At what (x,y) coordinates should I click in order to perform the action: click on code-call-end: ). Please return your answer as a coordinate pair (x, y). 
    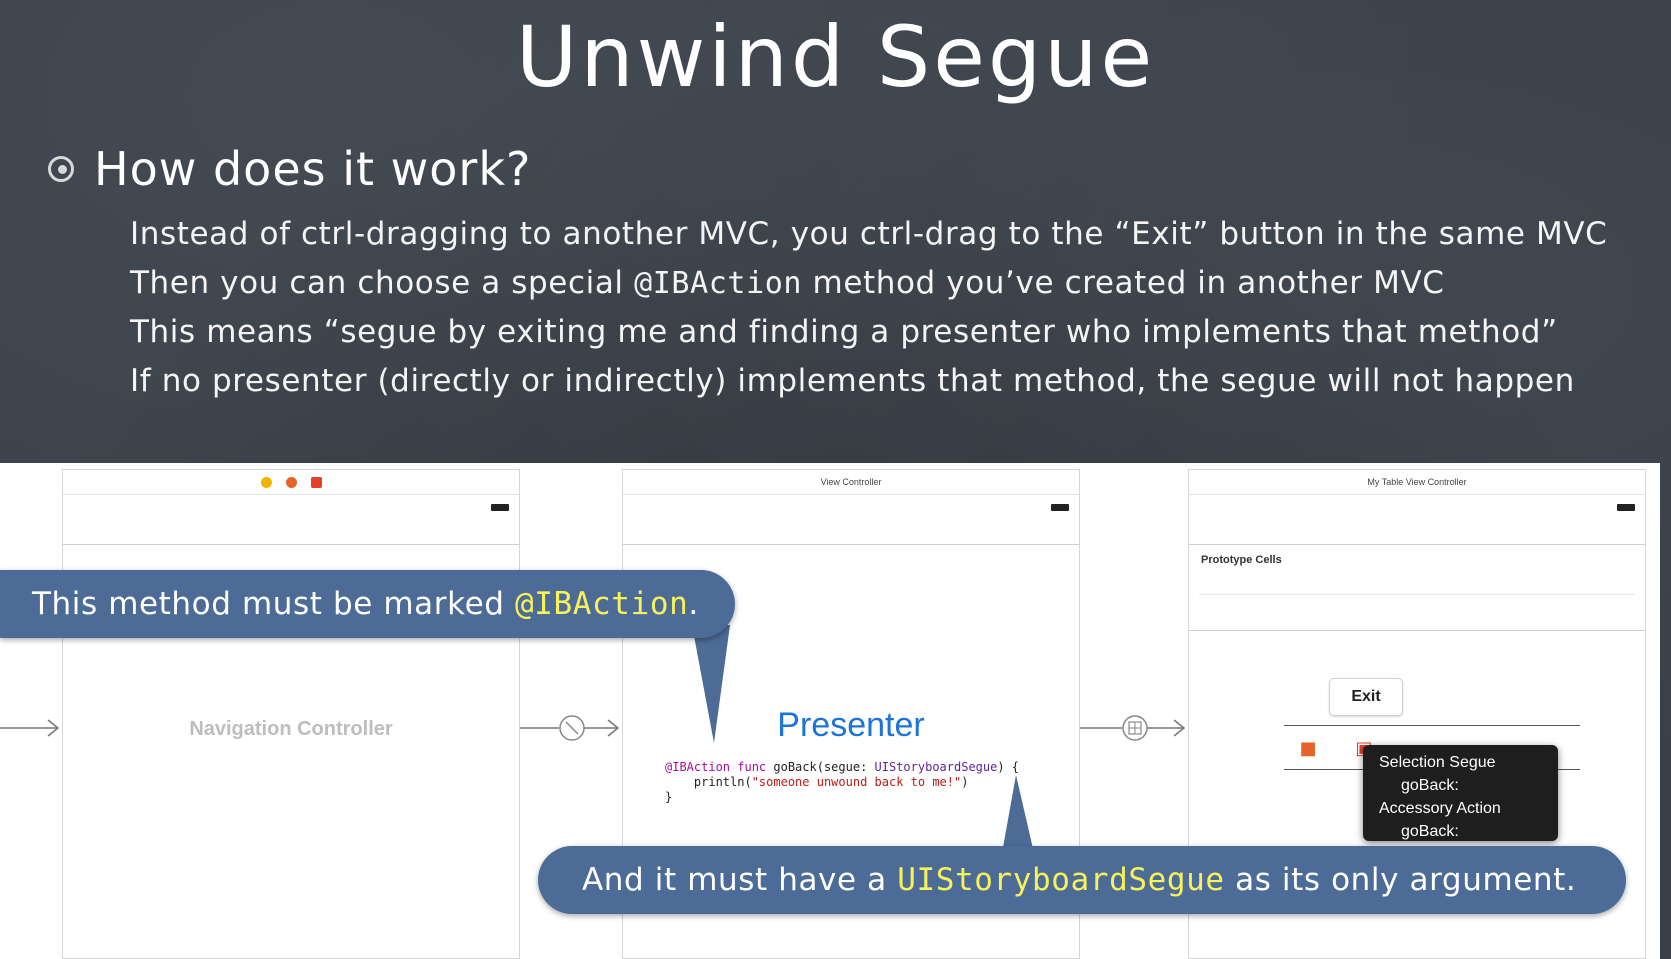
    Looking at the image, I should click on (965, 782).